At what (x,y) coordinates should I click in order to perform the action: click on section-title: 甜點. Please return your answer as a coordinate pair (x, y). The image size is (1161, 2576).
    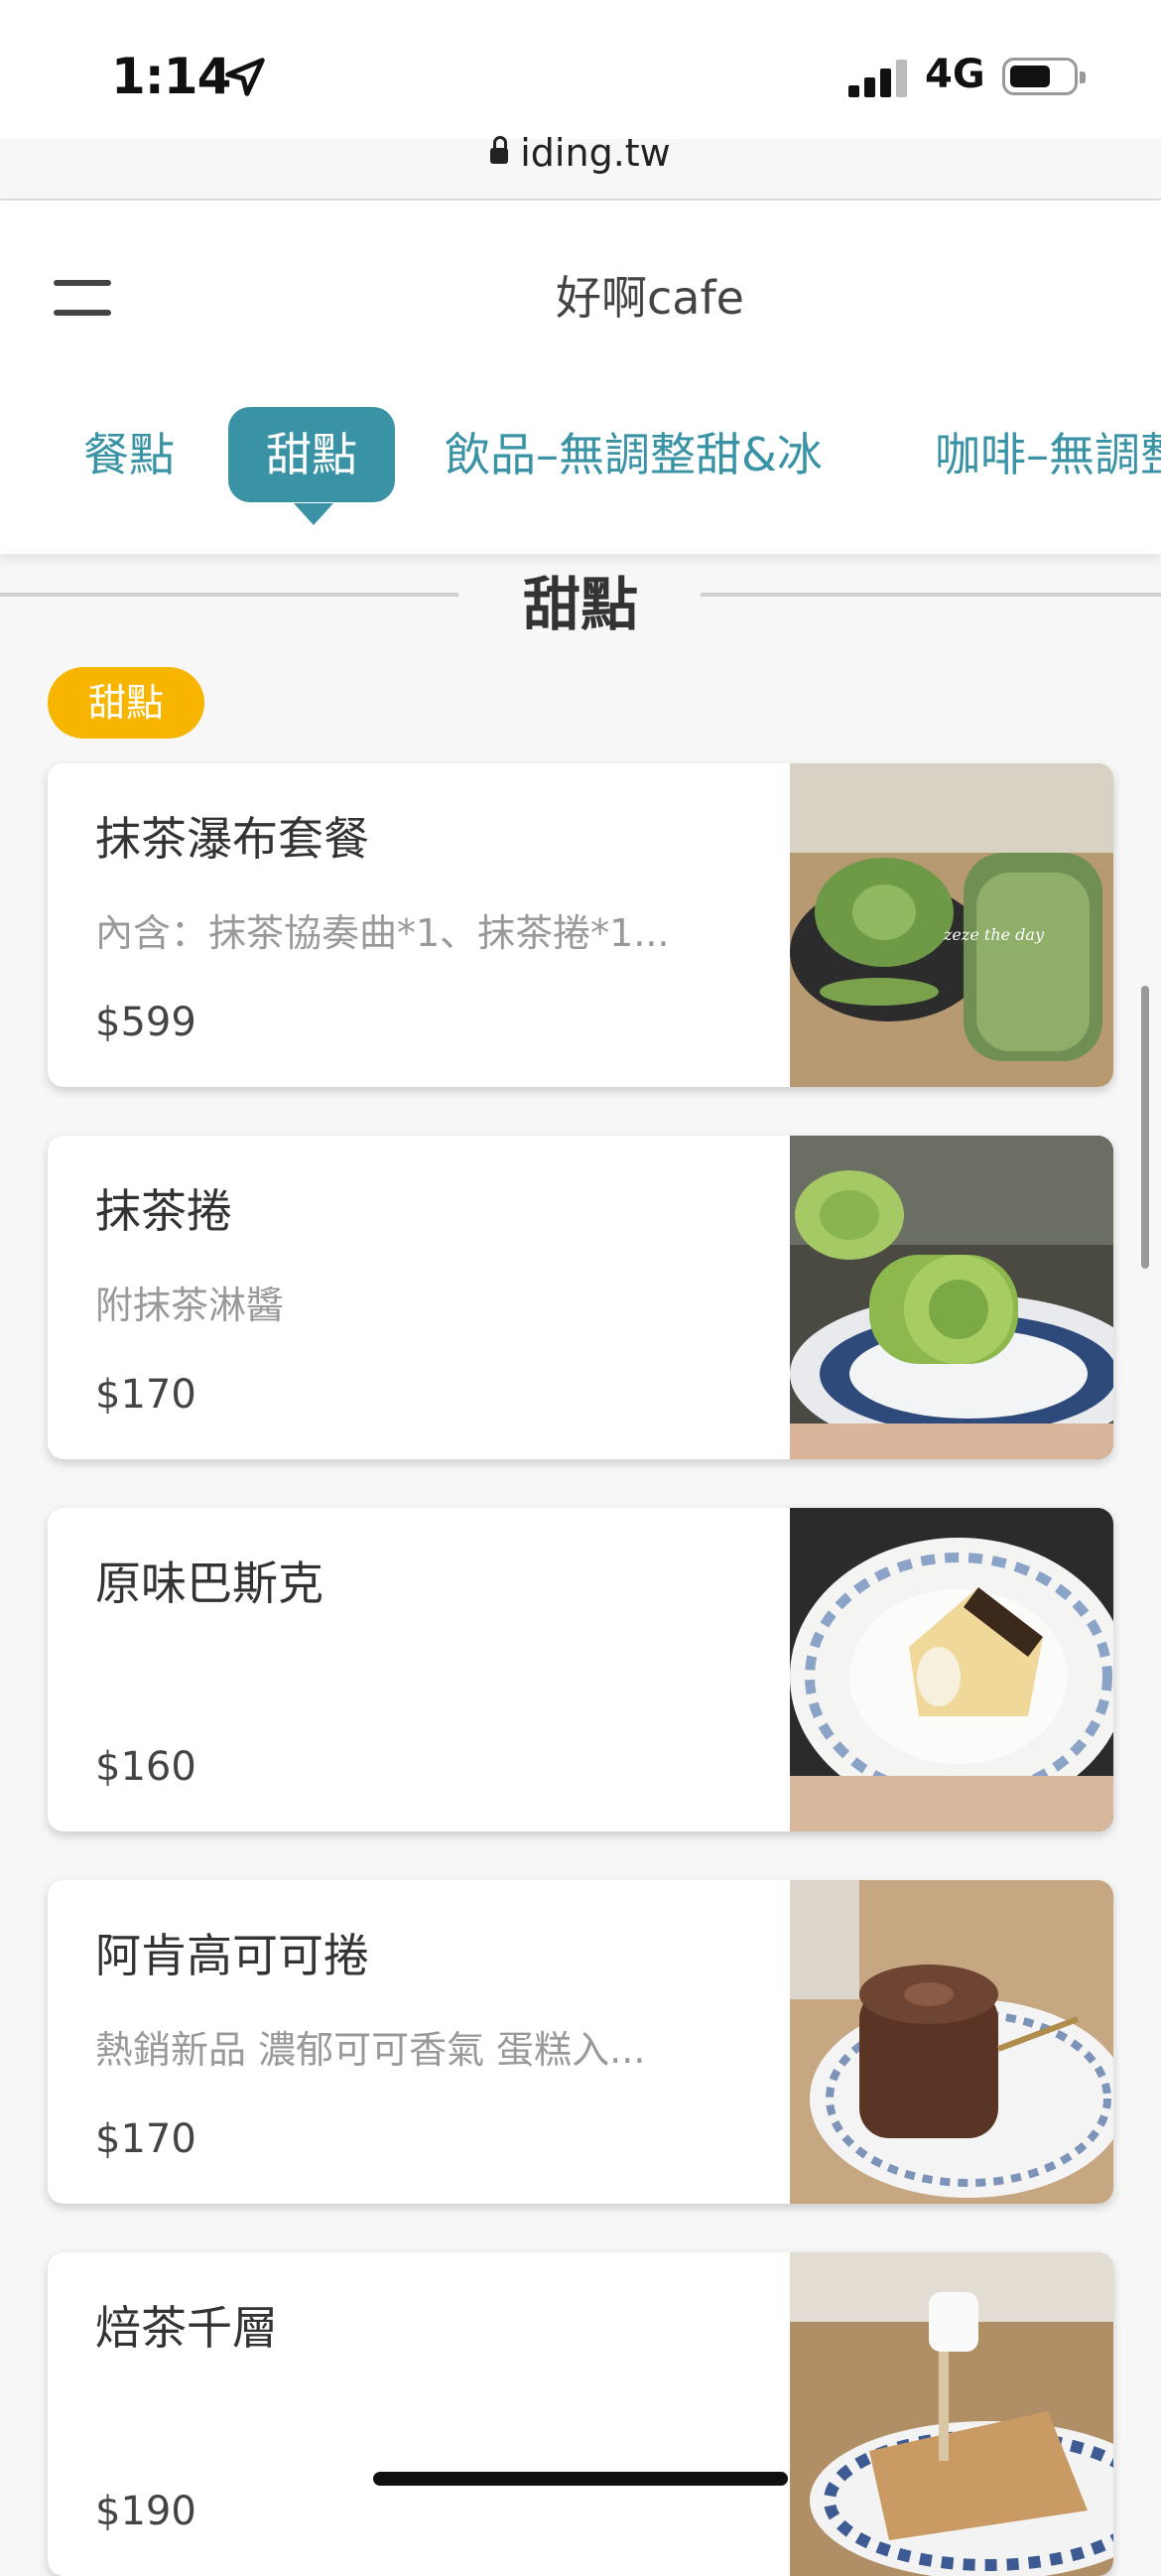
    Looking at the image, I should click on (580, 604).